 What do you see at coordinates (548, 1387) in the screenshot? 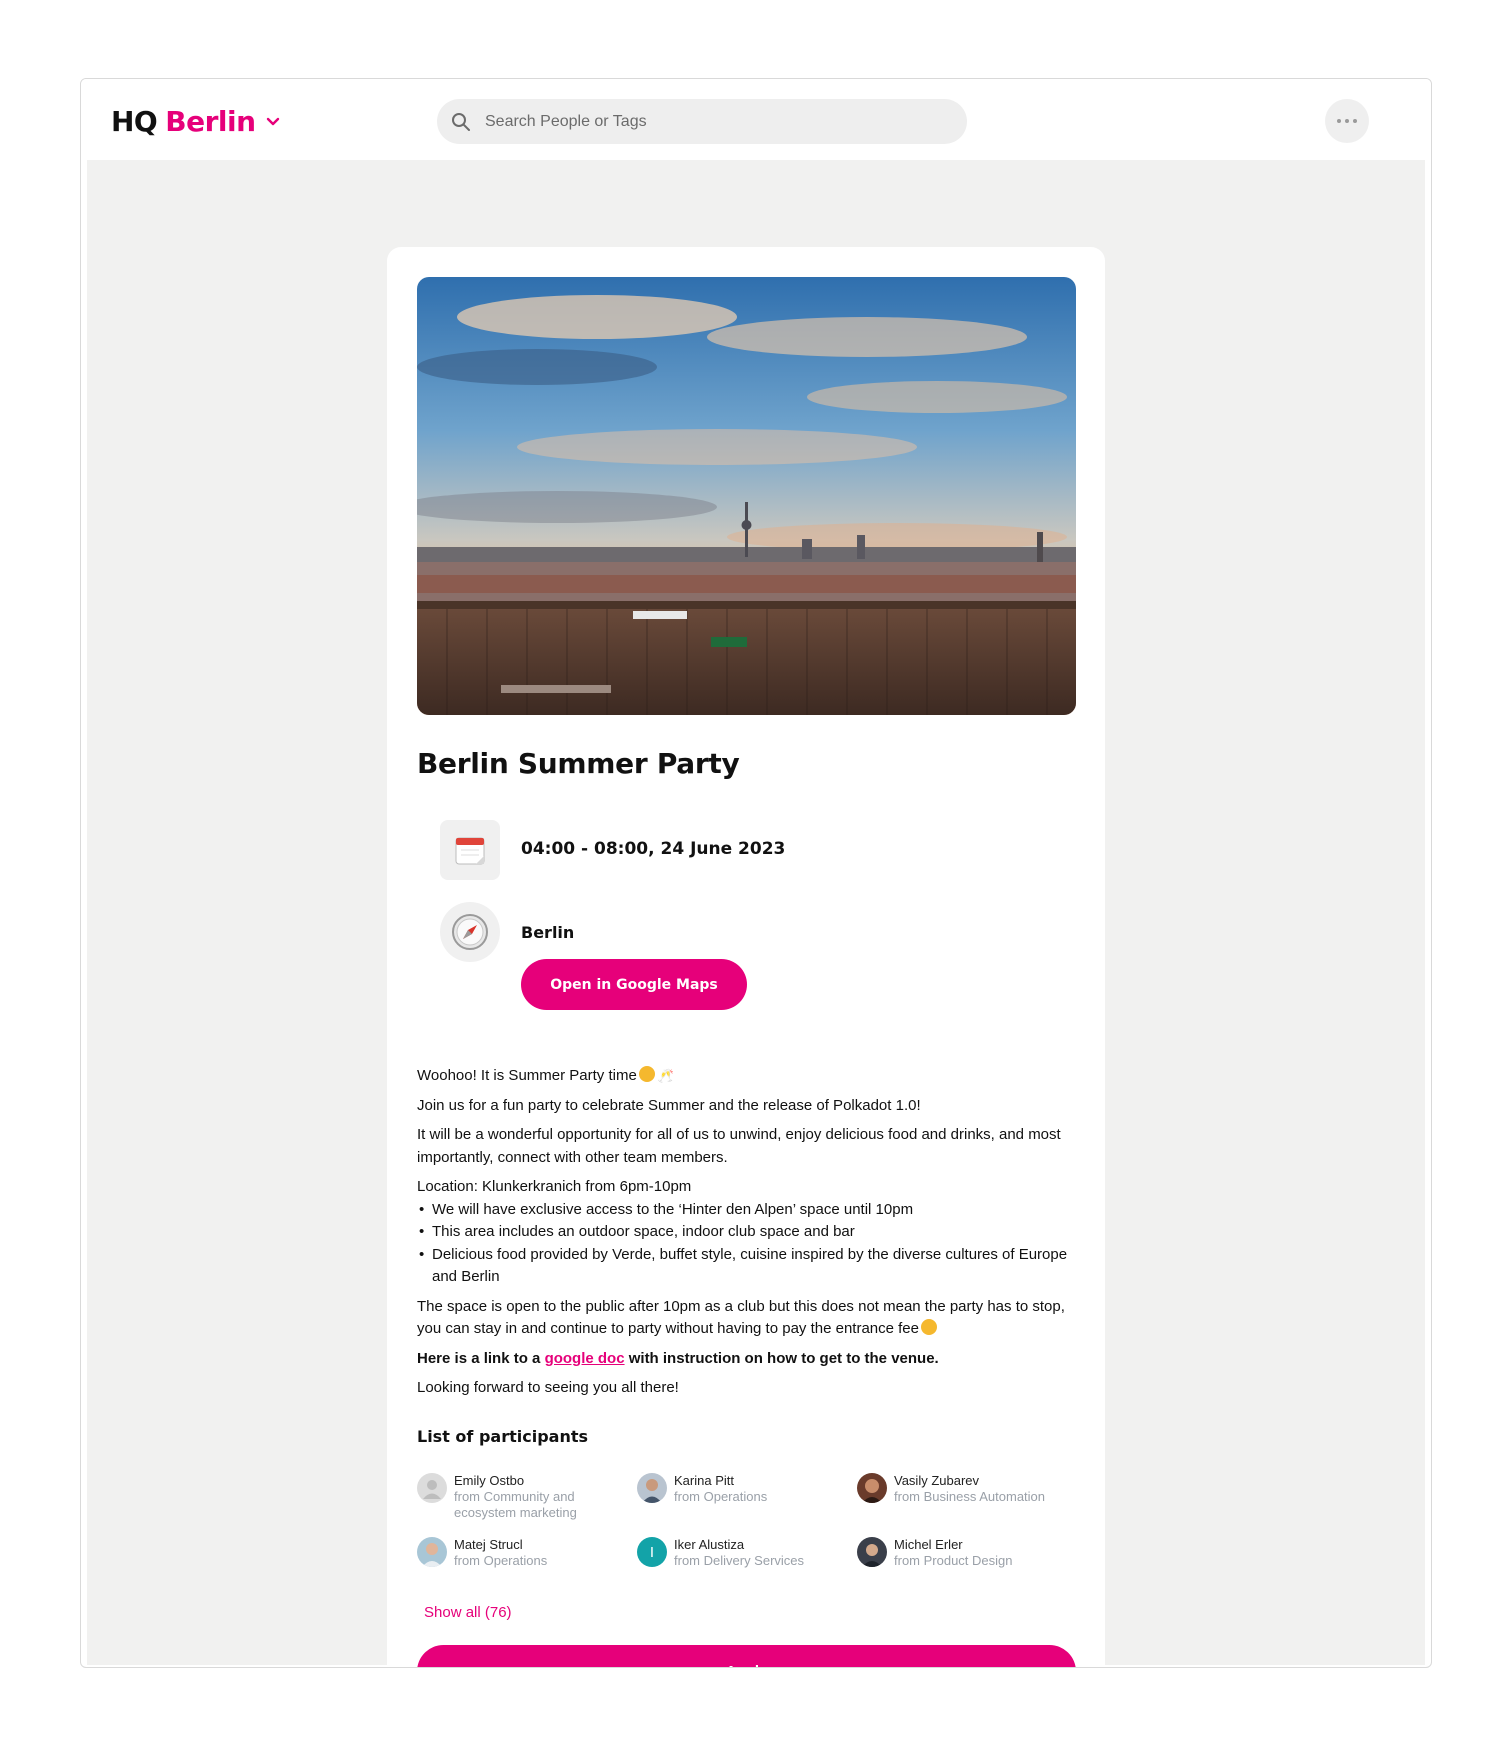
I see `description-line: Looking forward to seeing you all there!` at bounding box center [548, 1387].